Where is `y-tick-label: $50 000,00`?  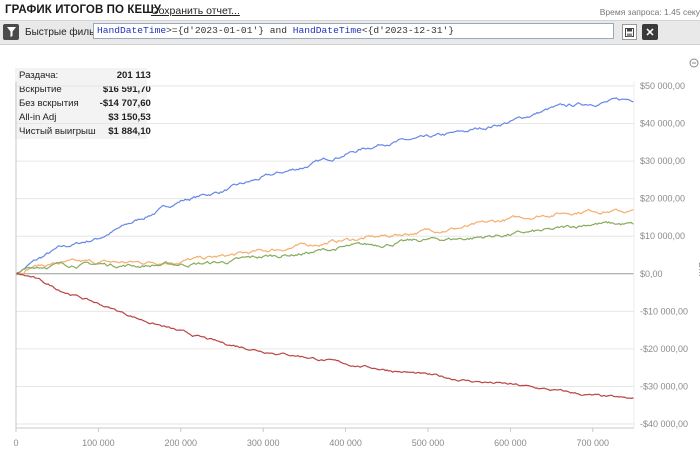 y-tick-label: $50 000,00 is located at coordinates (662, 86).